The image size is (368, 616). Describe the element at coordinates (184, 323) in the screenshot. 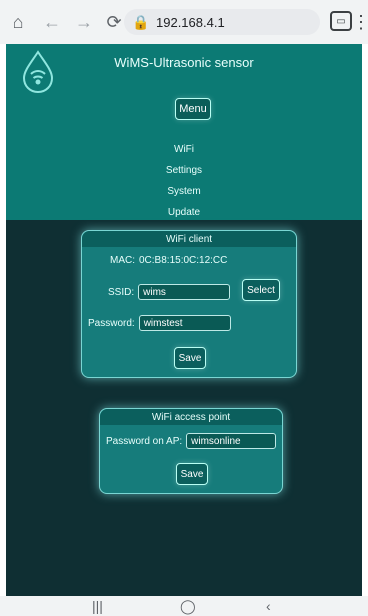

I see `password-input: wimstest` at that location.